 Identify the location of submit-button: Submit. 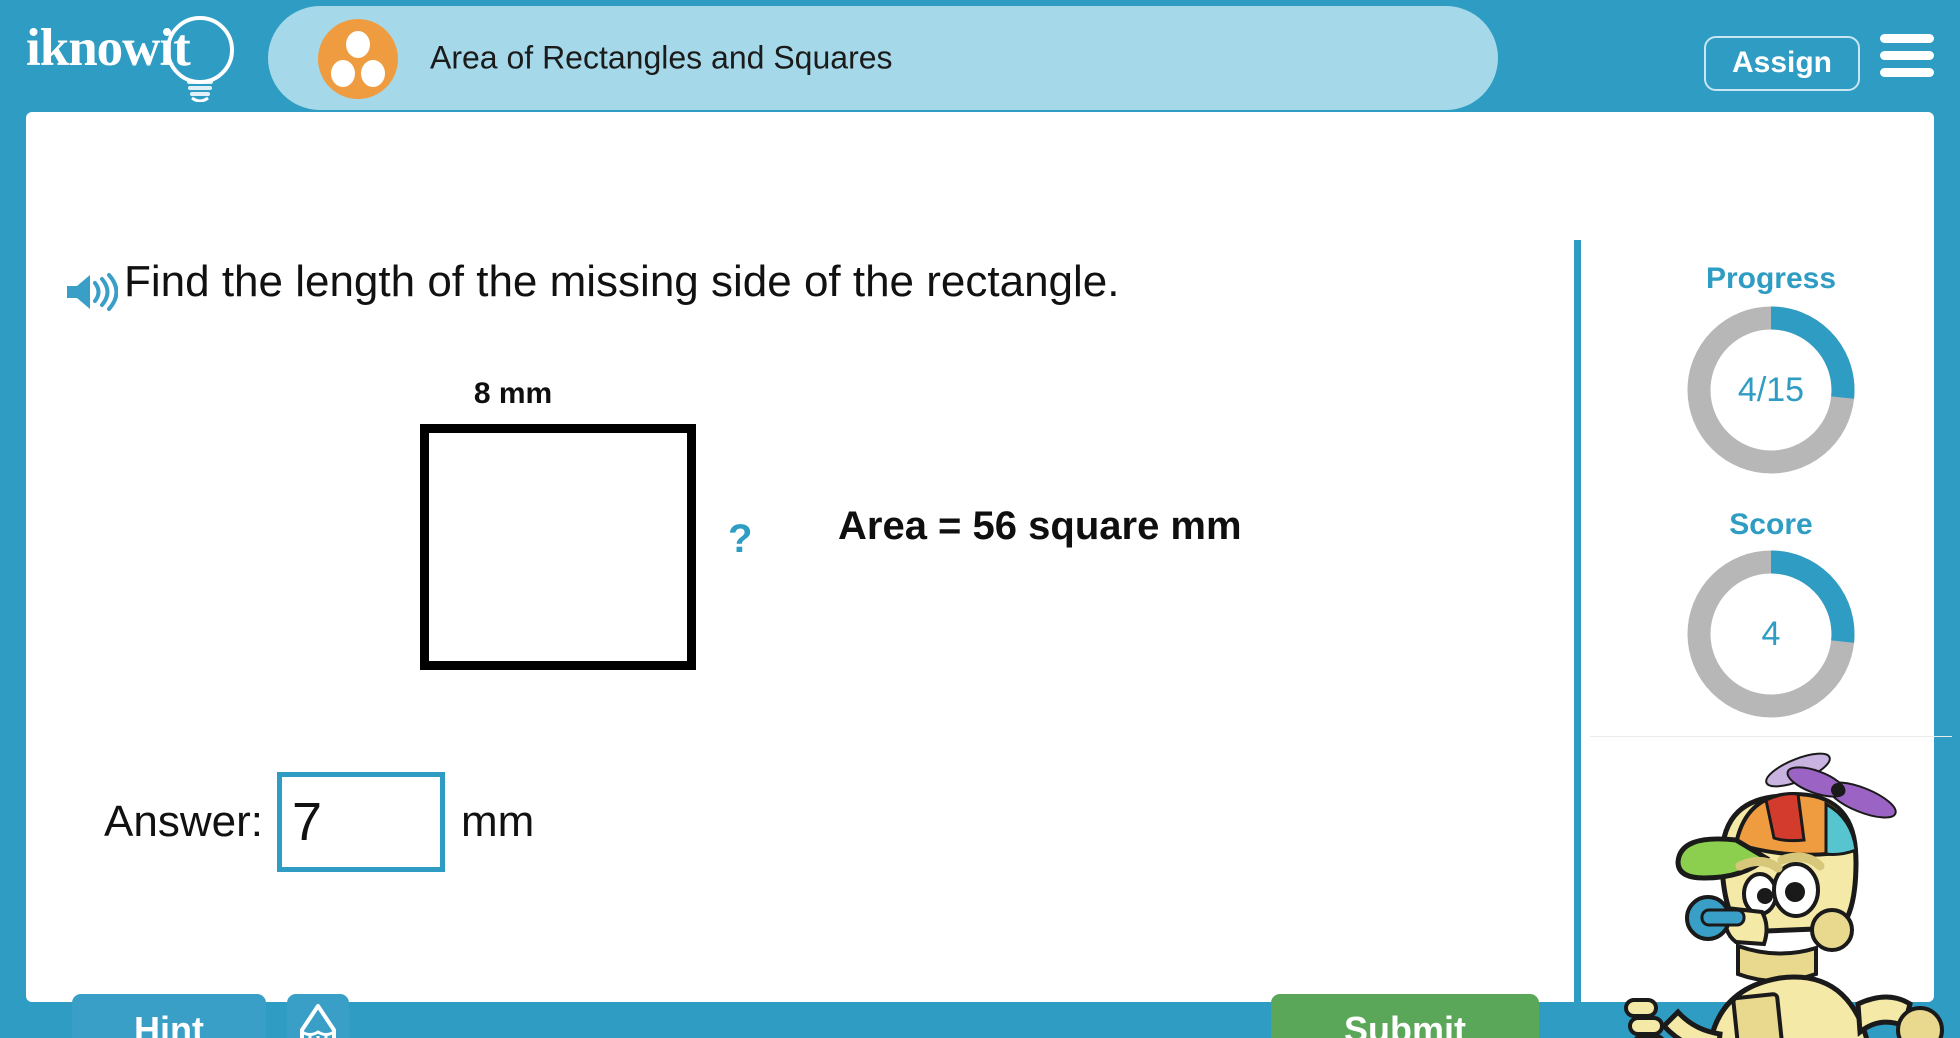
(1405, 1016).